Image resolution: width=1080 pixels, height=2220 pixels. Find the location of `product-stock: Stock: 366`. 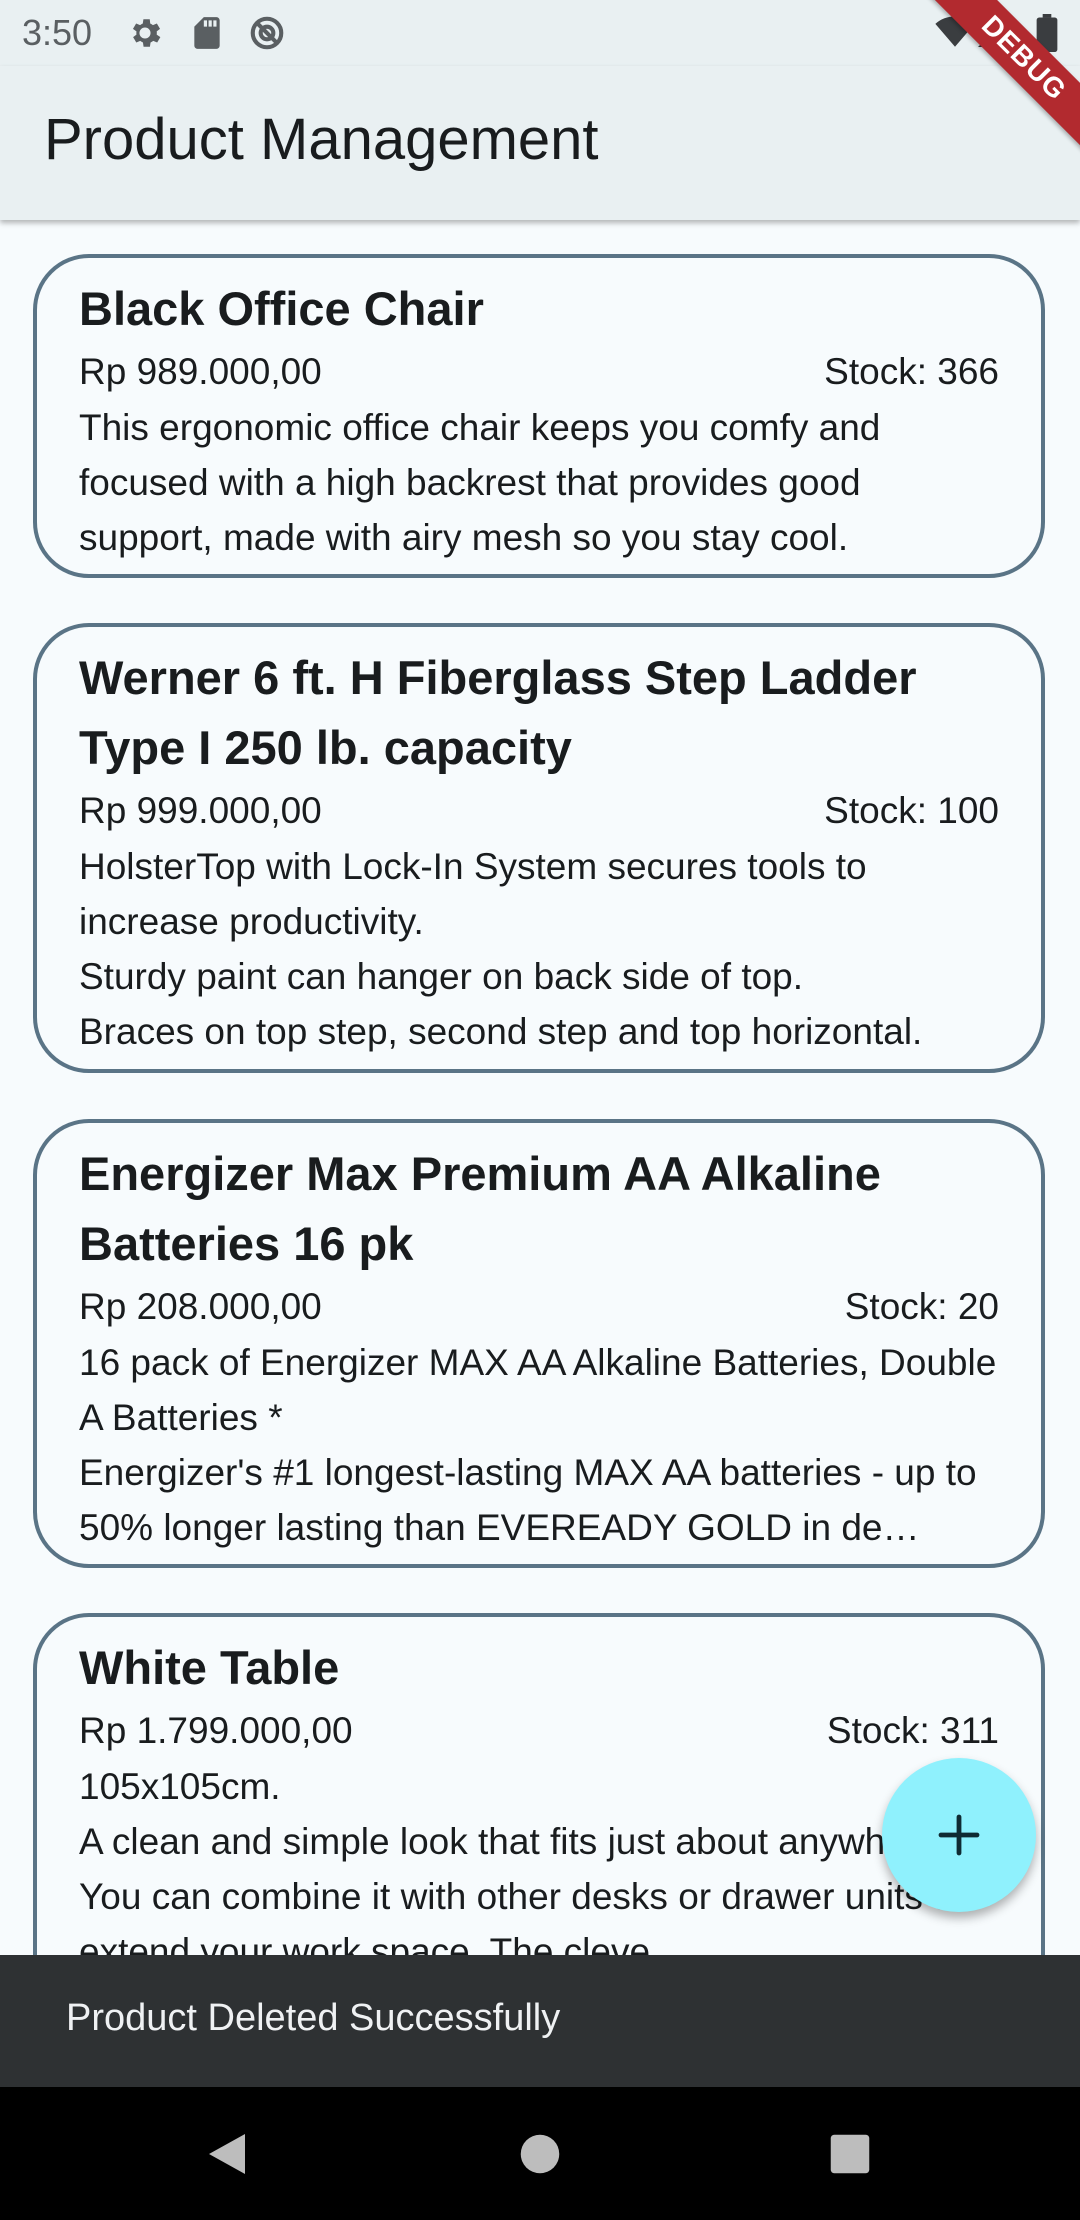

product-stock: Stock: 366 is located at coordinates (911, 371).